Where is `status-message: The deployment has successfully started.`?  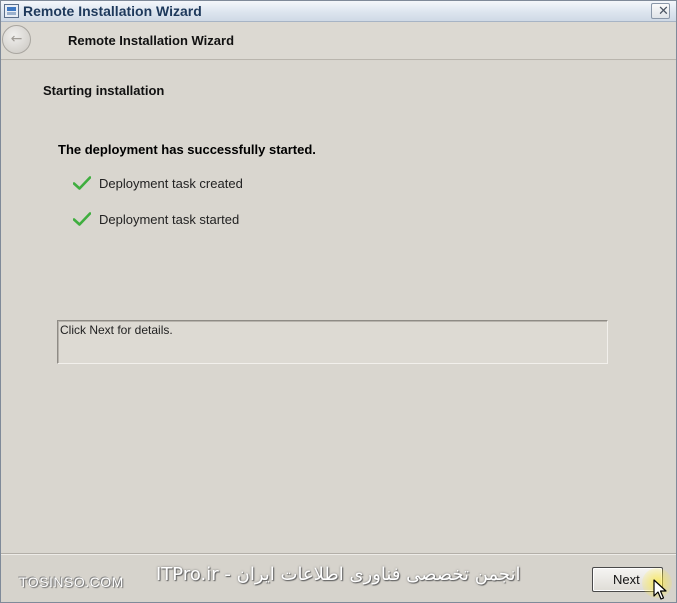
status-message: The deployment has successfully started. is located at coordinates (187, 149).